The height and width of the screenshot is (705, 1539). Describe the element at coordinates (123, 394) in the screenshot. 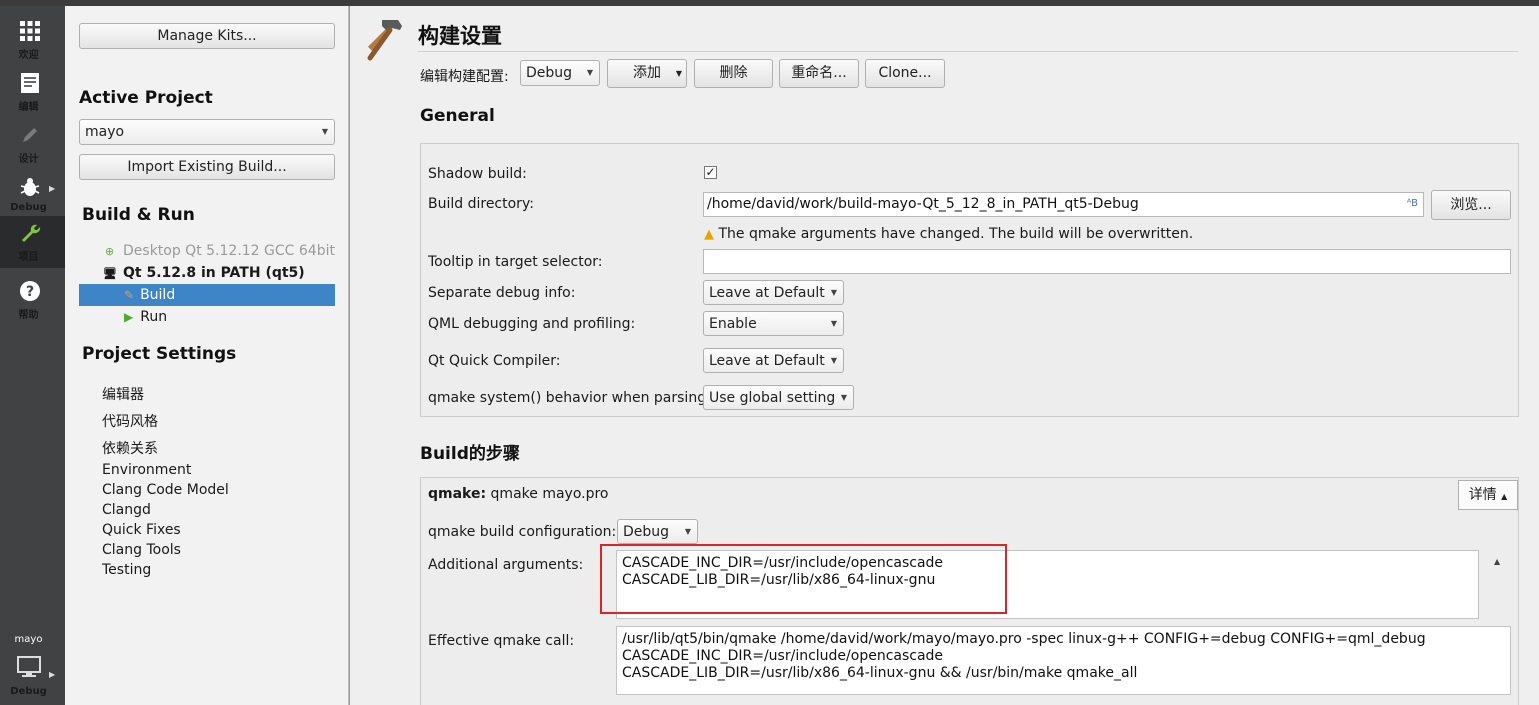

I see `settings-item-editor: 编辑器` at that location.